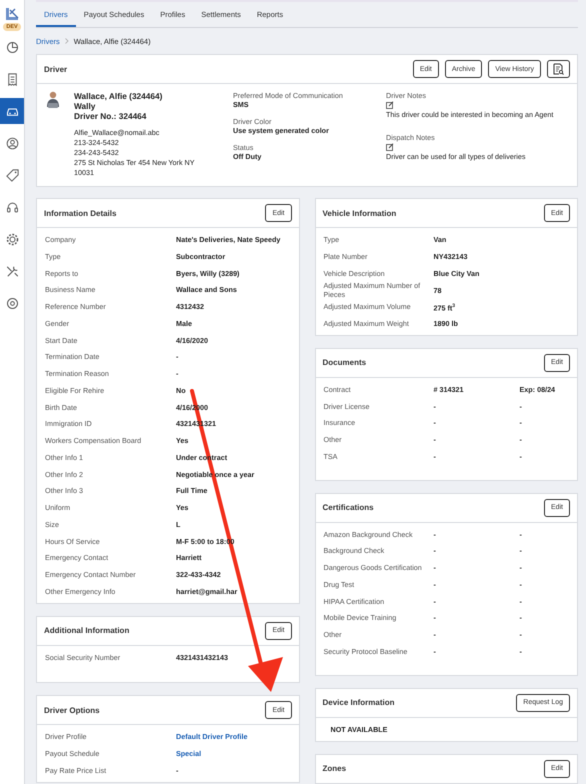  What do you see at coordinates (12, 47) in the screenshot?
I see `pie-chart-icon` at bounding box center [12, 47].